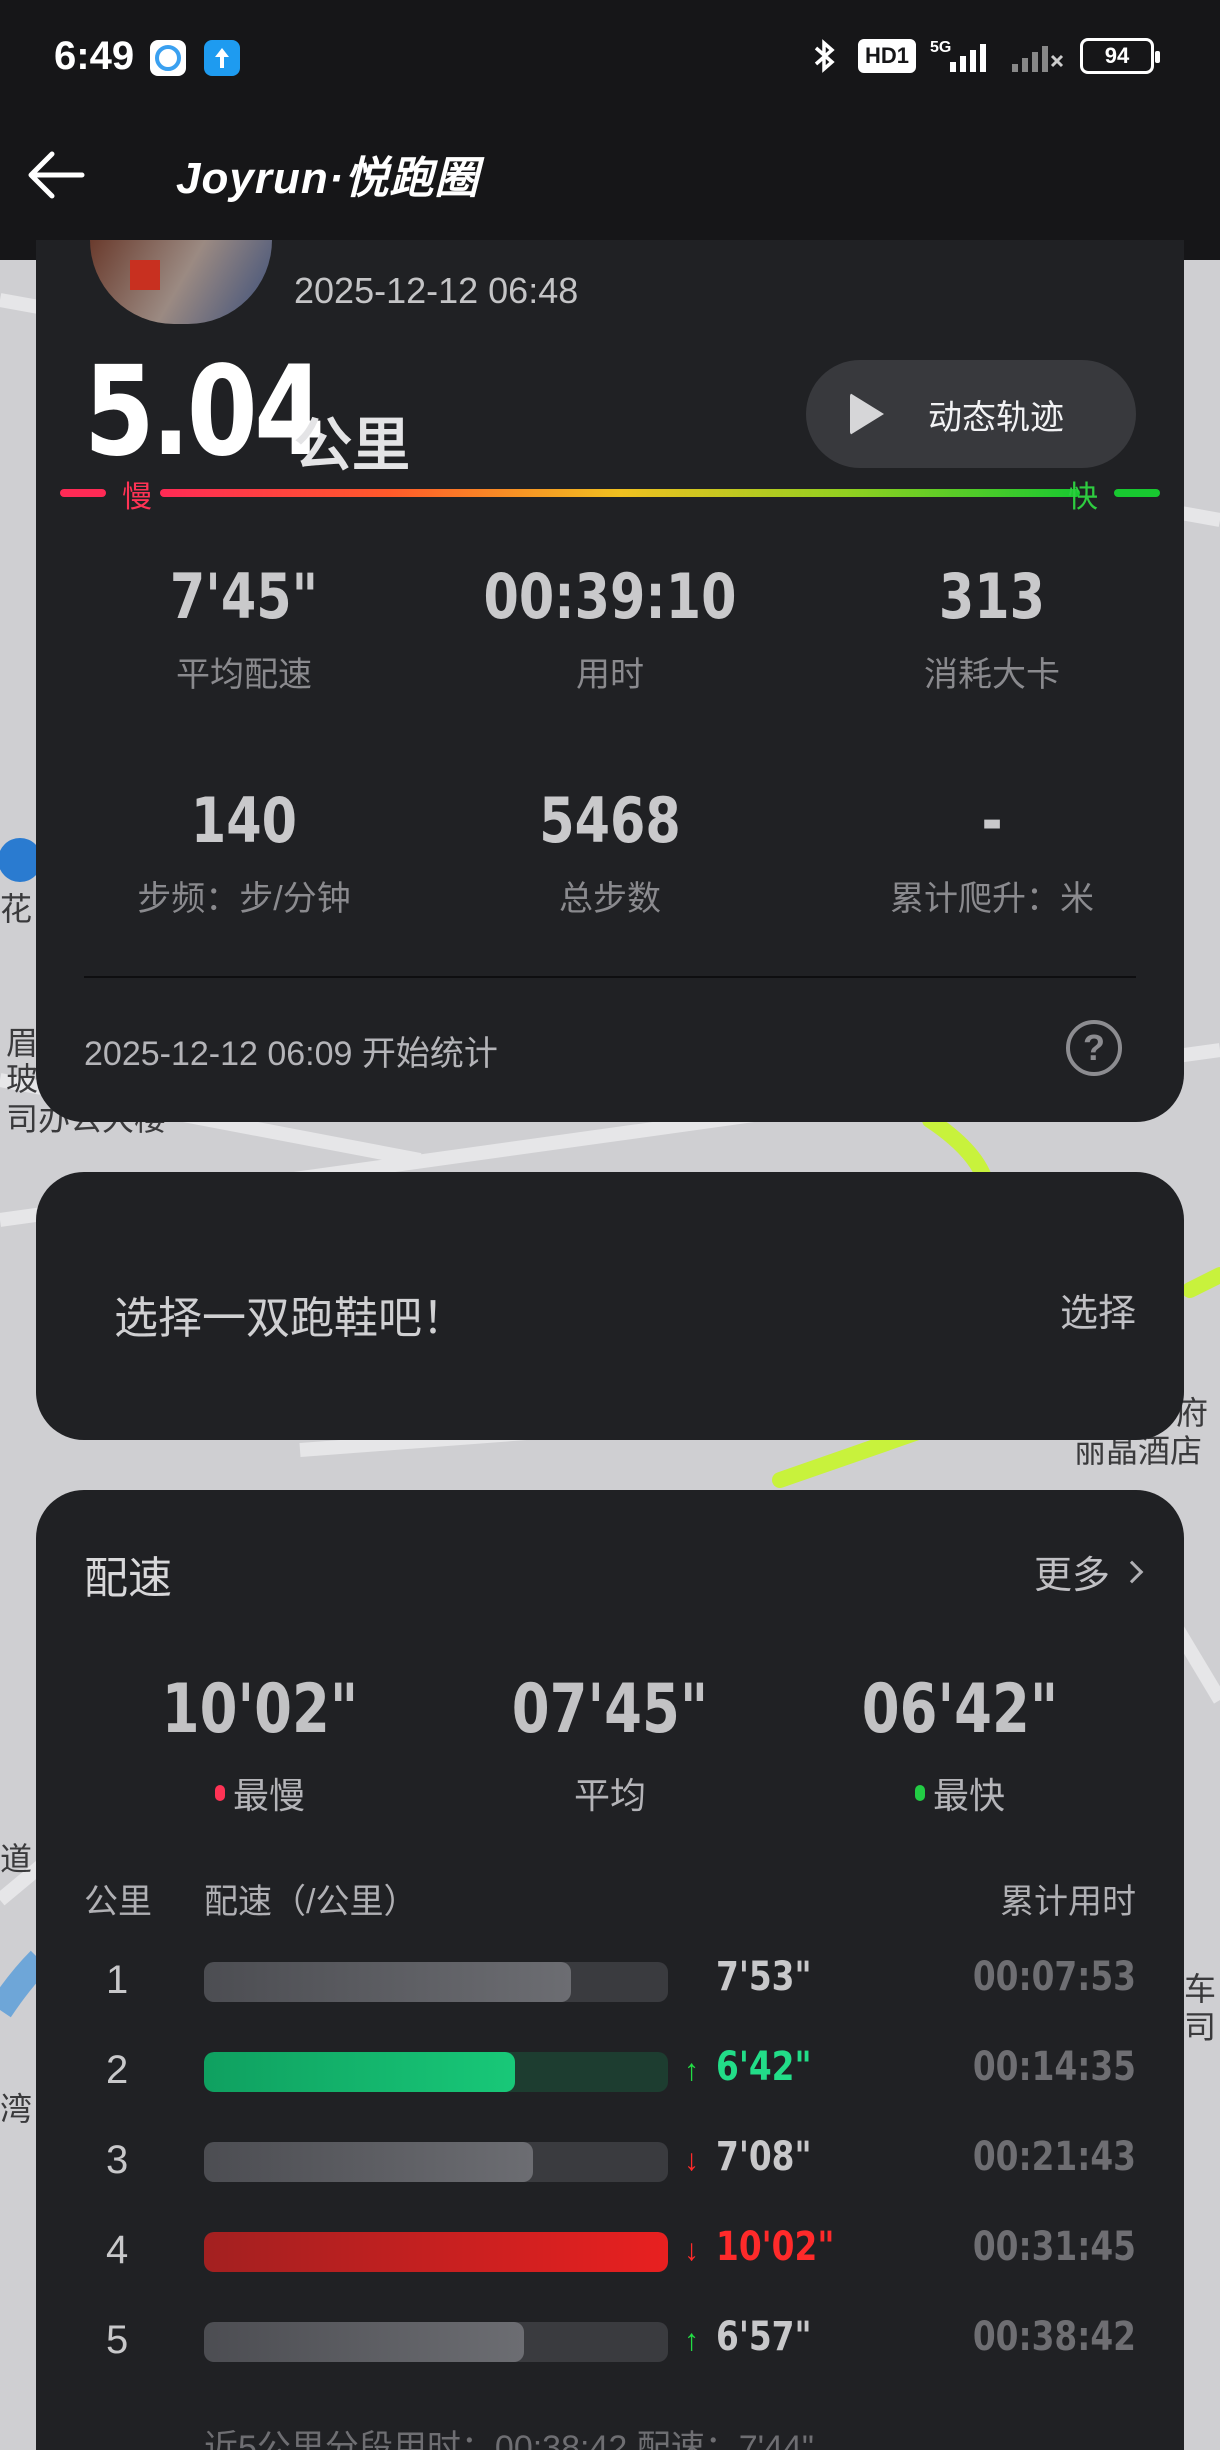 This screenshot has width=1220, height=2450. What do you see at coordinates (610, 675) in the screenshot?
I see `stat-label: 用时` at bounding box center [610, 675].